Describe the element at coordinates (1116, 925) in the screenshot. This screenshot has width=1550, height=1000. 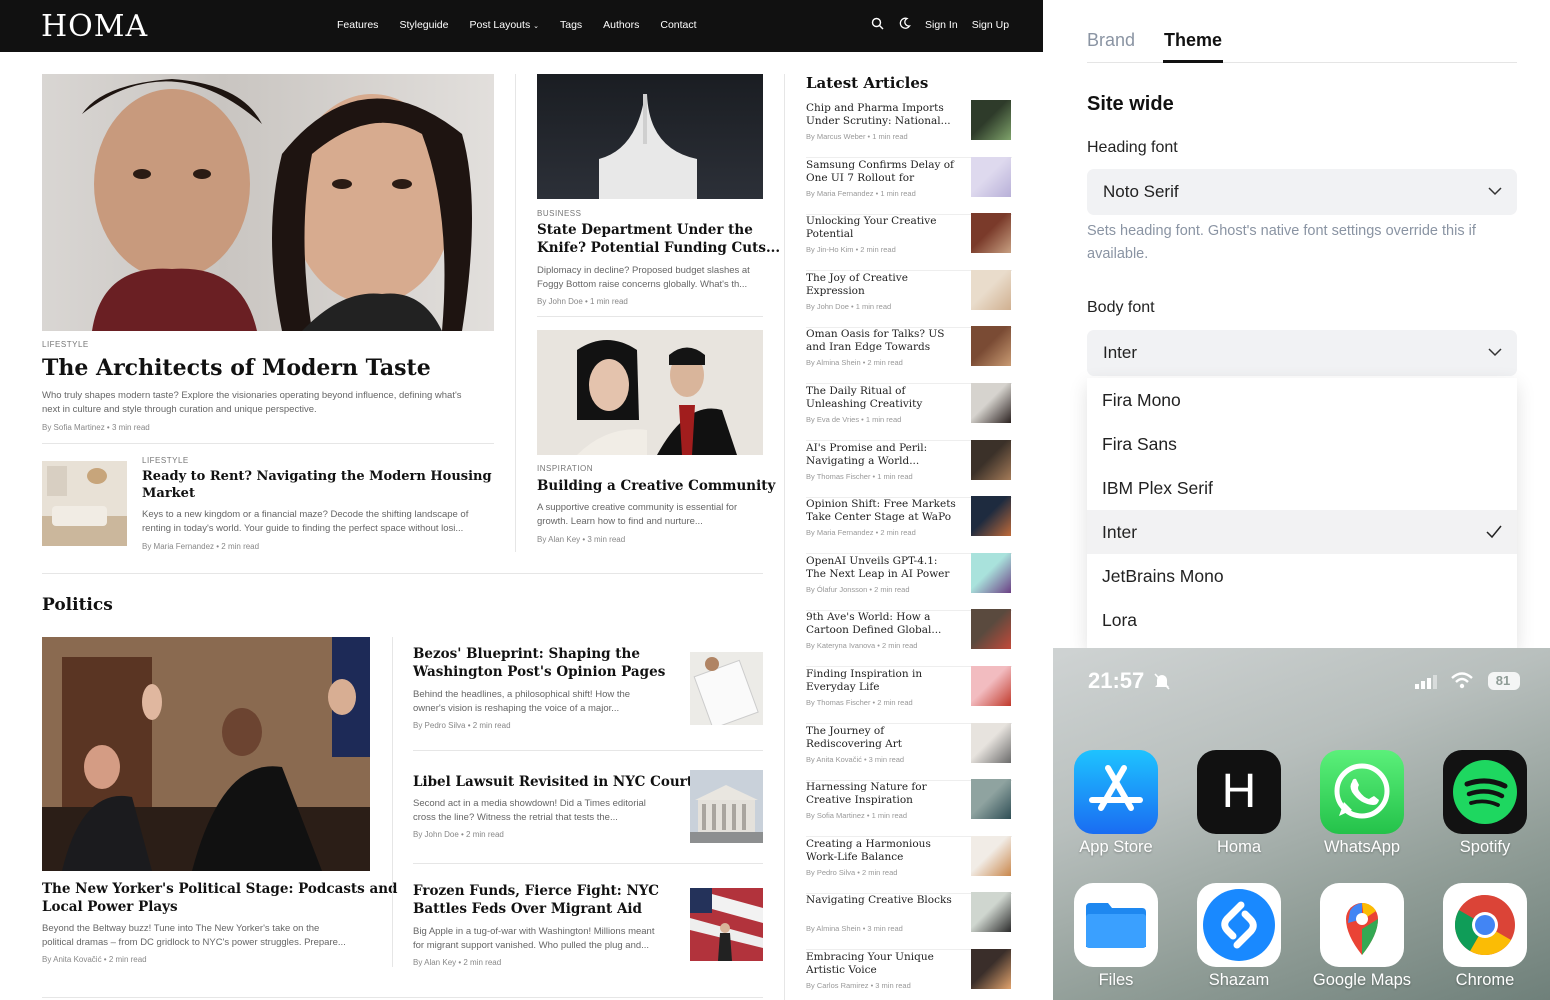
I see `files-icon` at that location.